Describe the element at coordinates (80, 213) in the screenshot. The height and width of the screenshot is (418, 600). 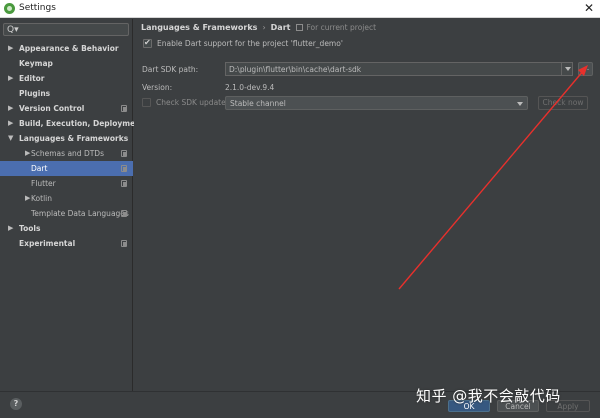
I see `sidebar-item-label: Template Data Languages` at that location.